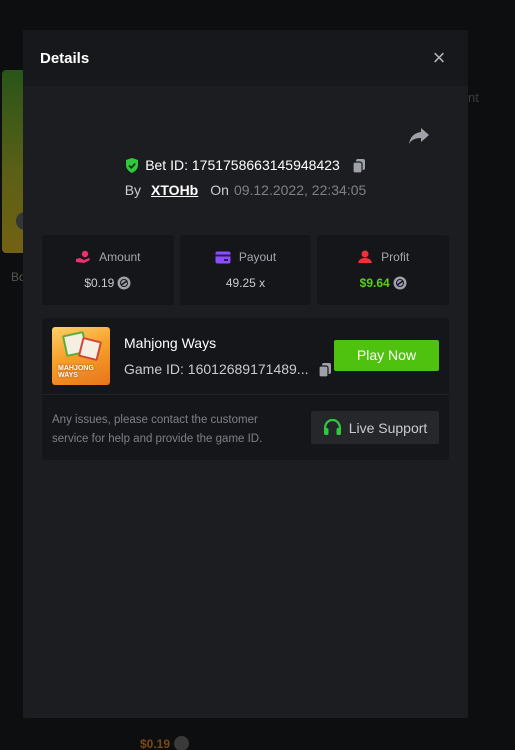 The image size is (515, 750). What do you see at coordinates (83, 256) in the screenshot?
I see `money-hand-icon` at bounding box center [83, 256].